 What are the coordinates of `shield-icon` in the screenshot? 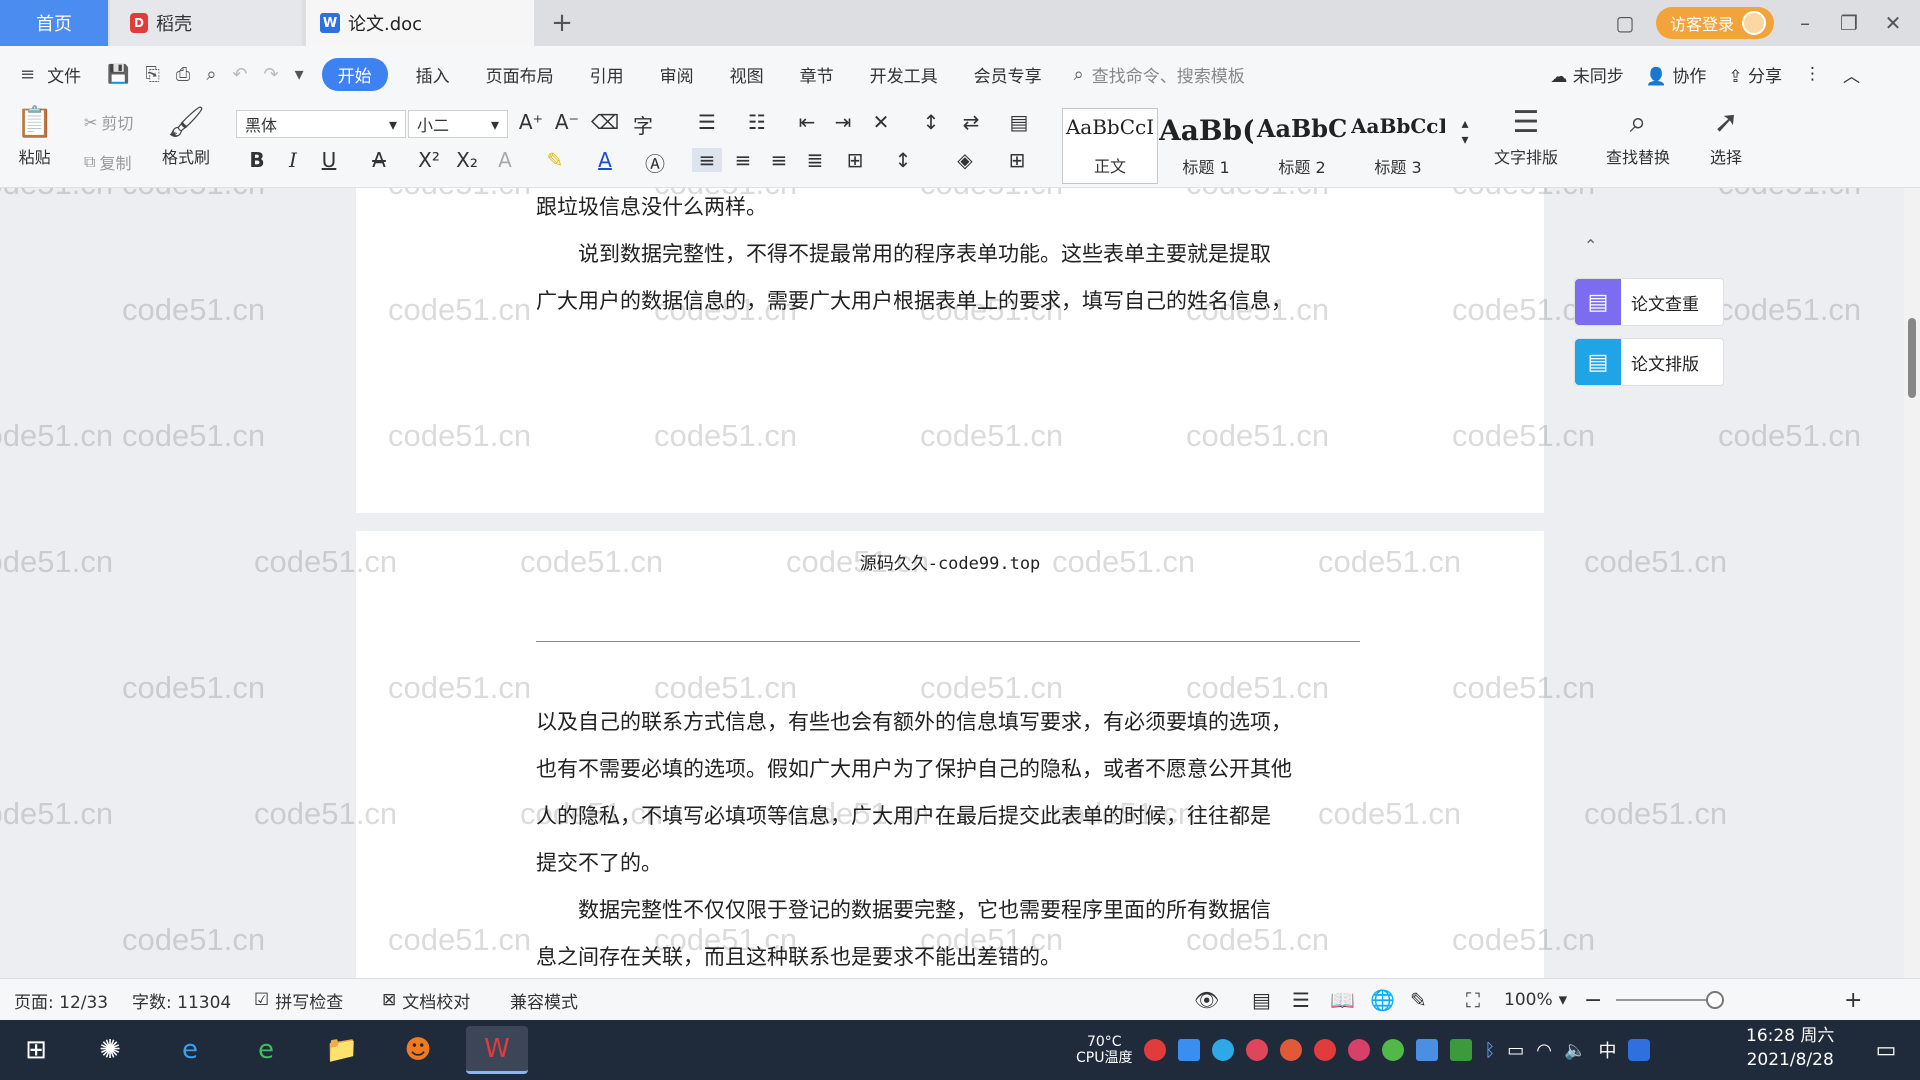 It's located at (1223, 1050).